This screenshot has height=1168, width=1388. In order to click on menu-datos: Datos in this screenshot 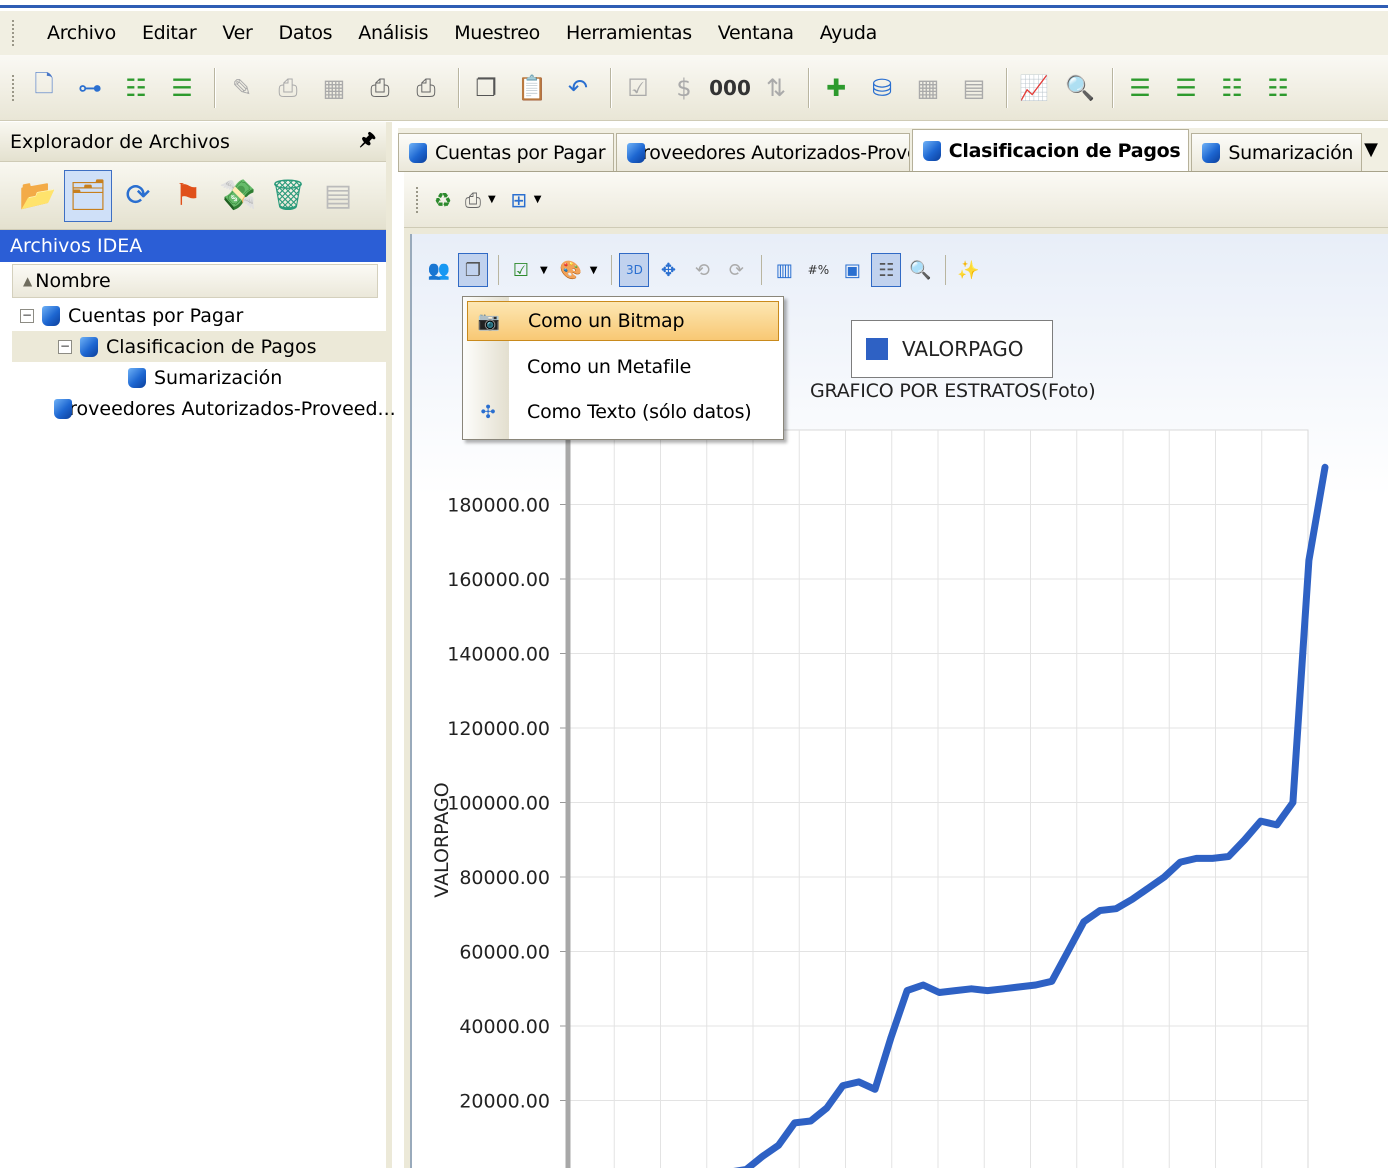, I will do `click(306, 33)`.